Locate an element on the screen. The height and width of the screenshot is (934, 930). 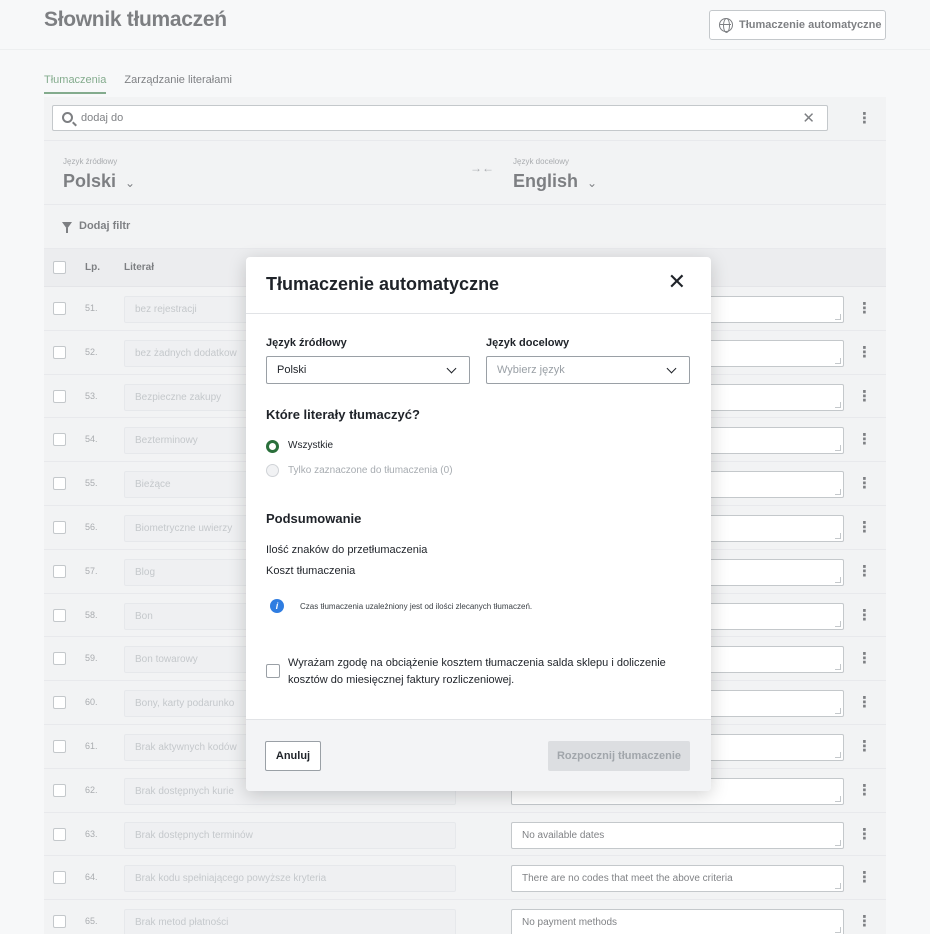
modal-title: Tłumaczenie automatyczne is located at coordinates (383, 284).